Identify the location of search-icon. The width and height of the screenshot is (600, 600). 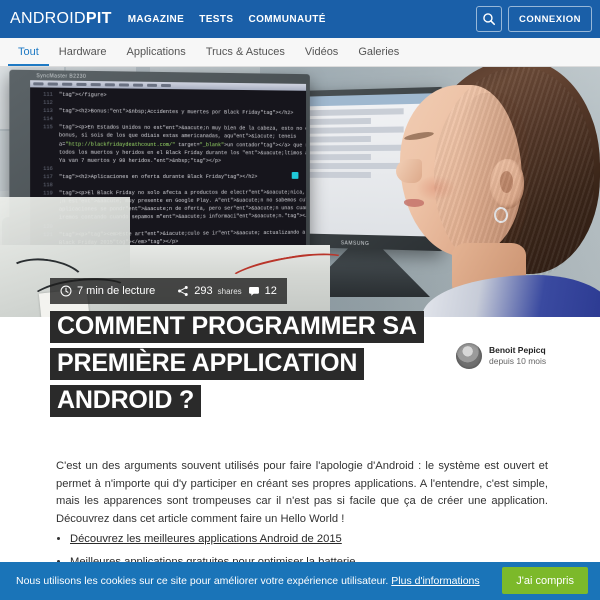
(489, 19).